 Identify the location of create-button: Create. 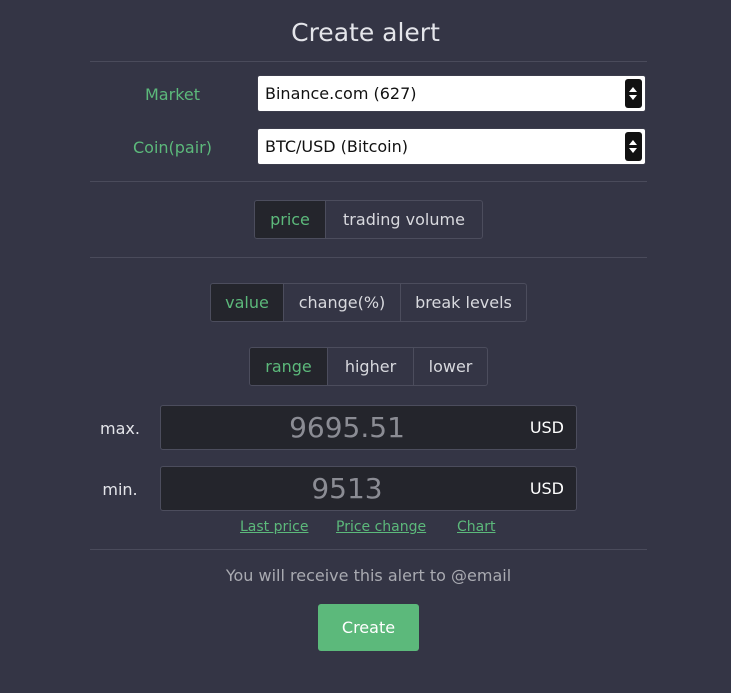
(368, 627).